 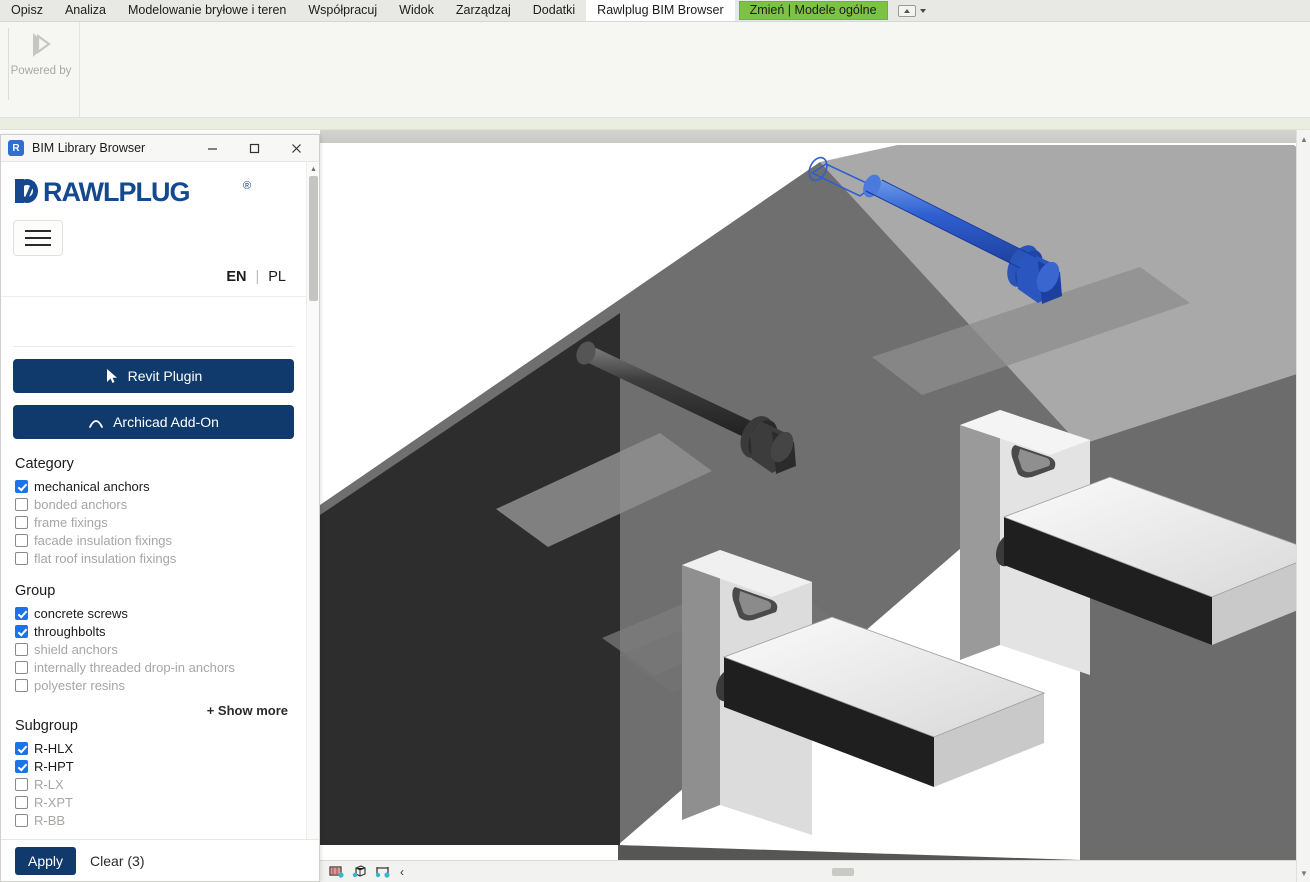 I want to click on filter-label: shield anchors, so click(x=76, y=649).